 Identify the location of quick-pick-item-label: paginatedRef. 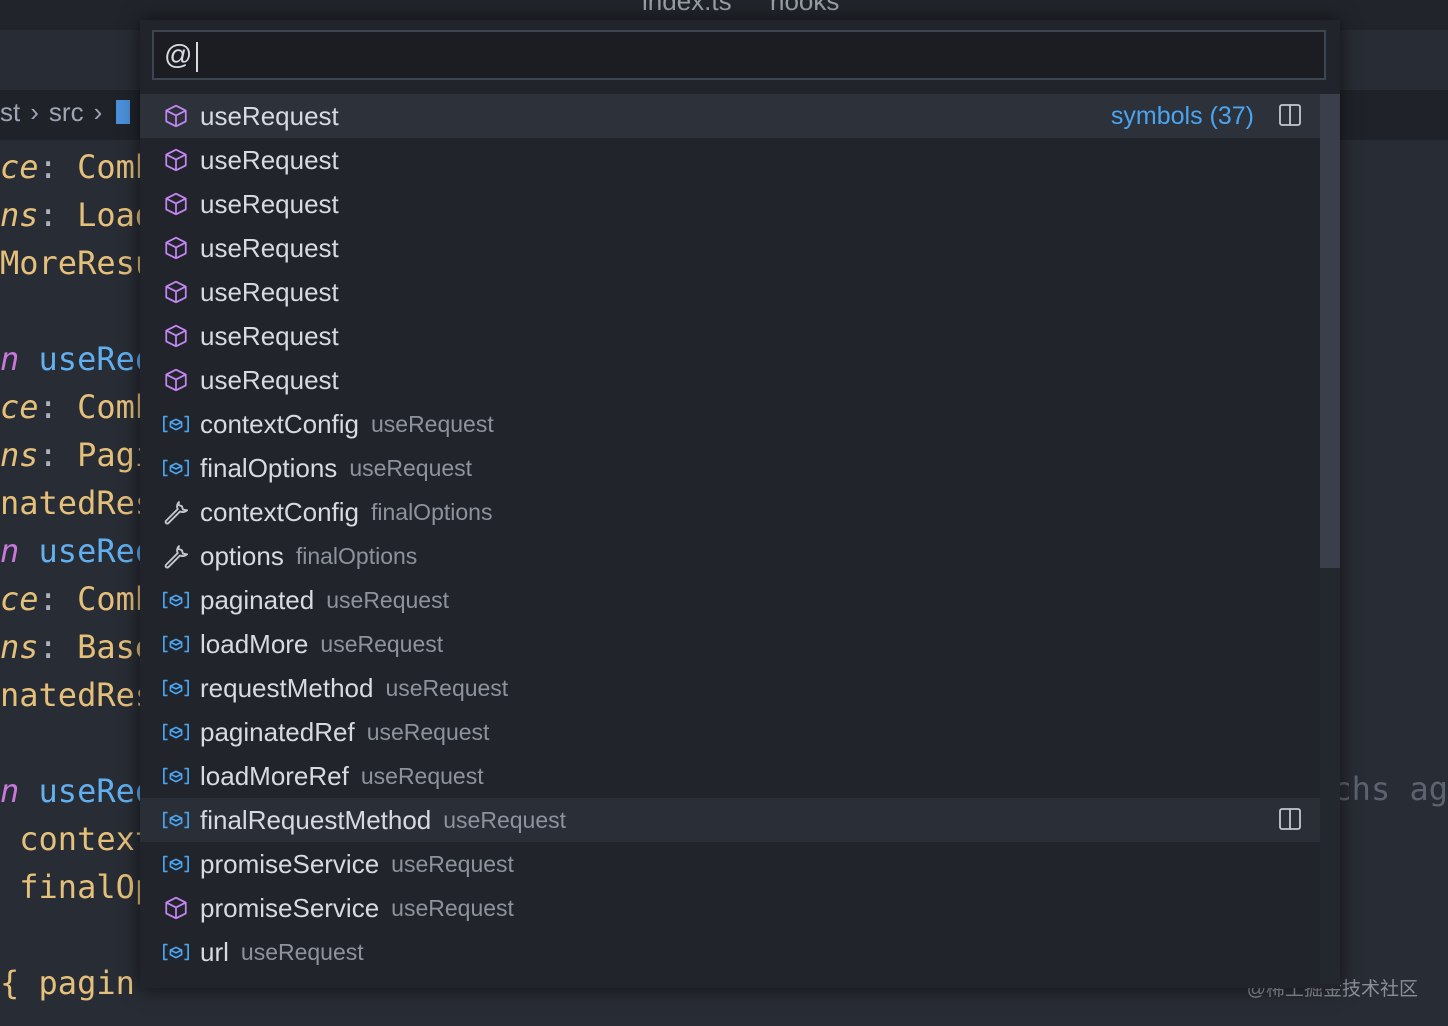
(277, 731).